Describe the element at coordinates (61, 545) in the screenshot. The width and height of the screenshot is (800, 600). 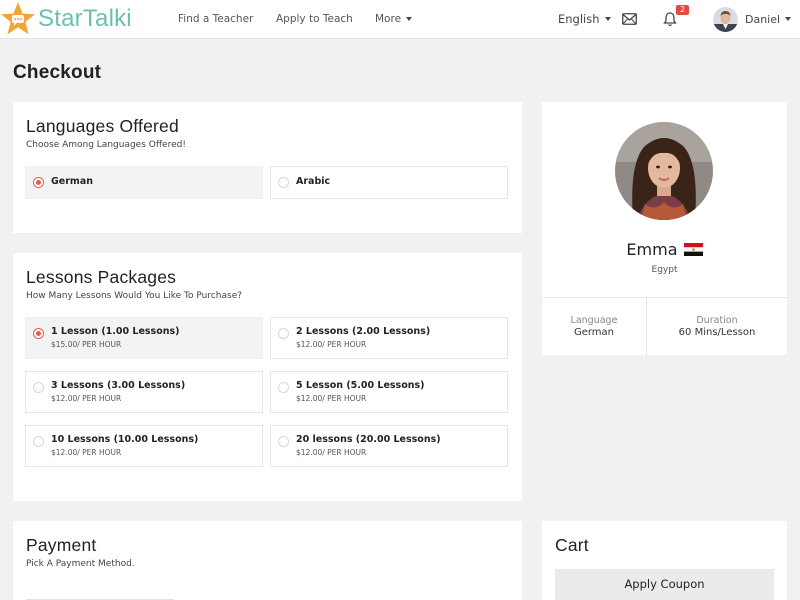
I see `payment-title: Payment` at that location.